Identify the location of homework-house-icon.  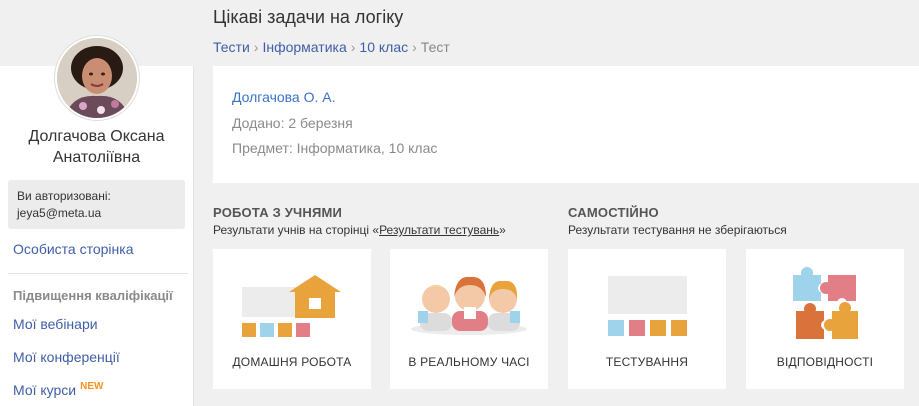
(291, 306).